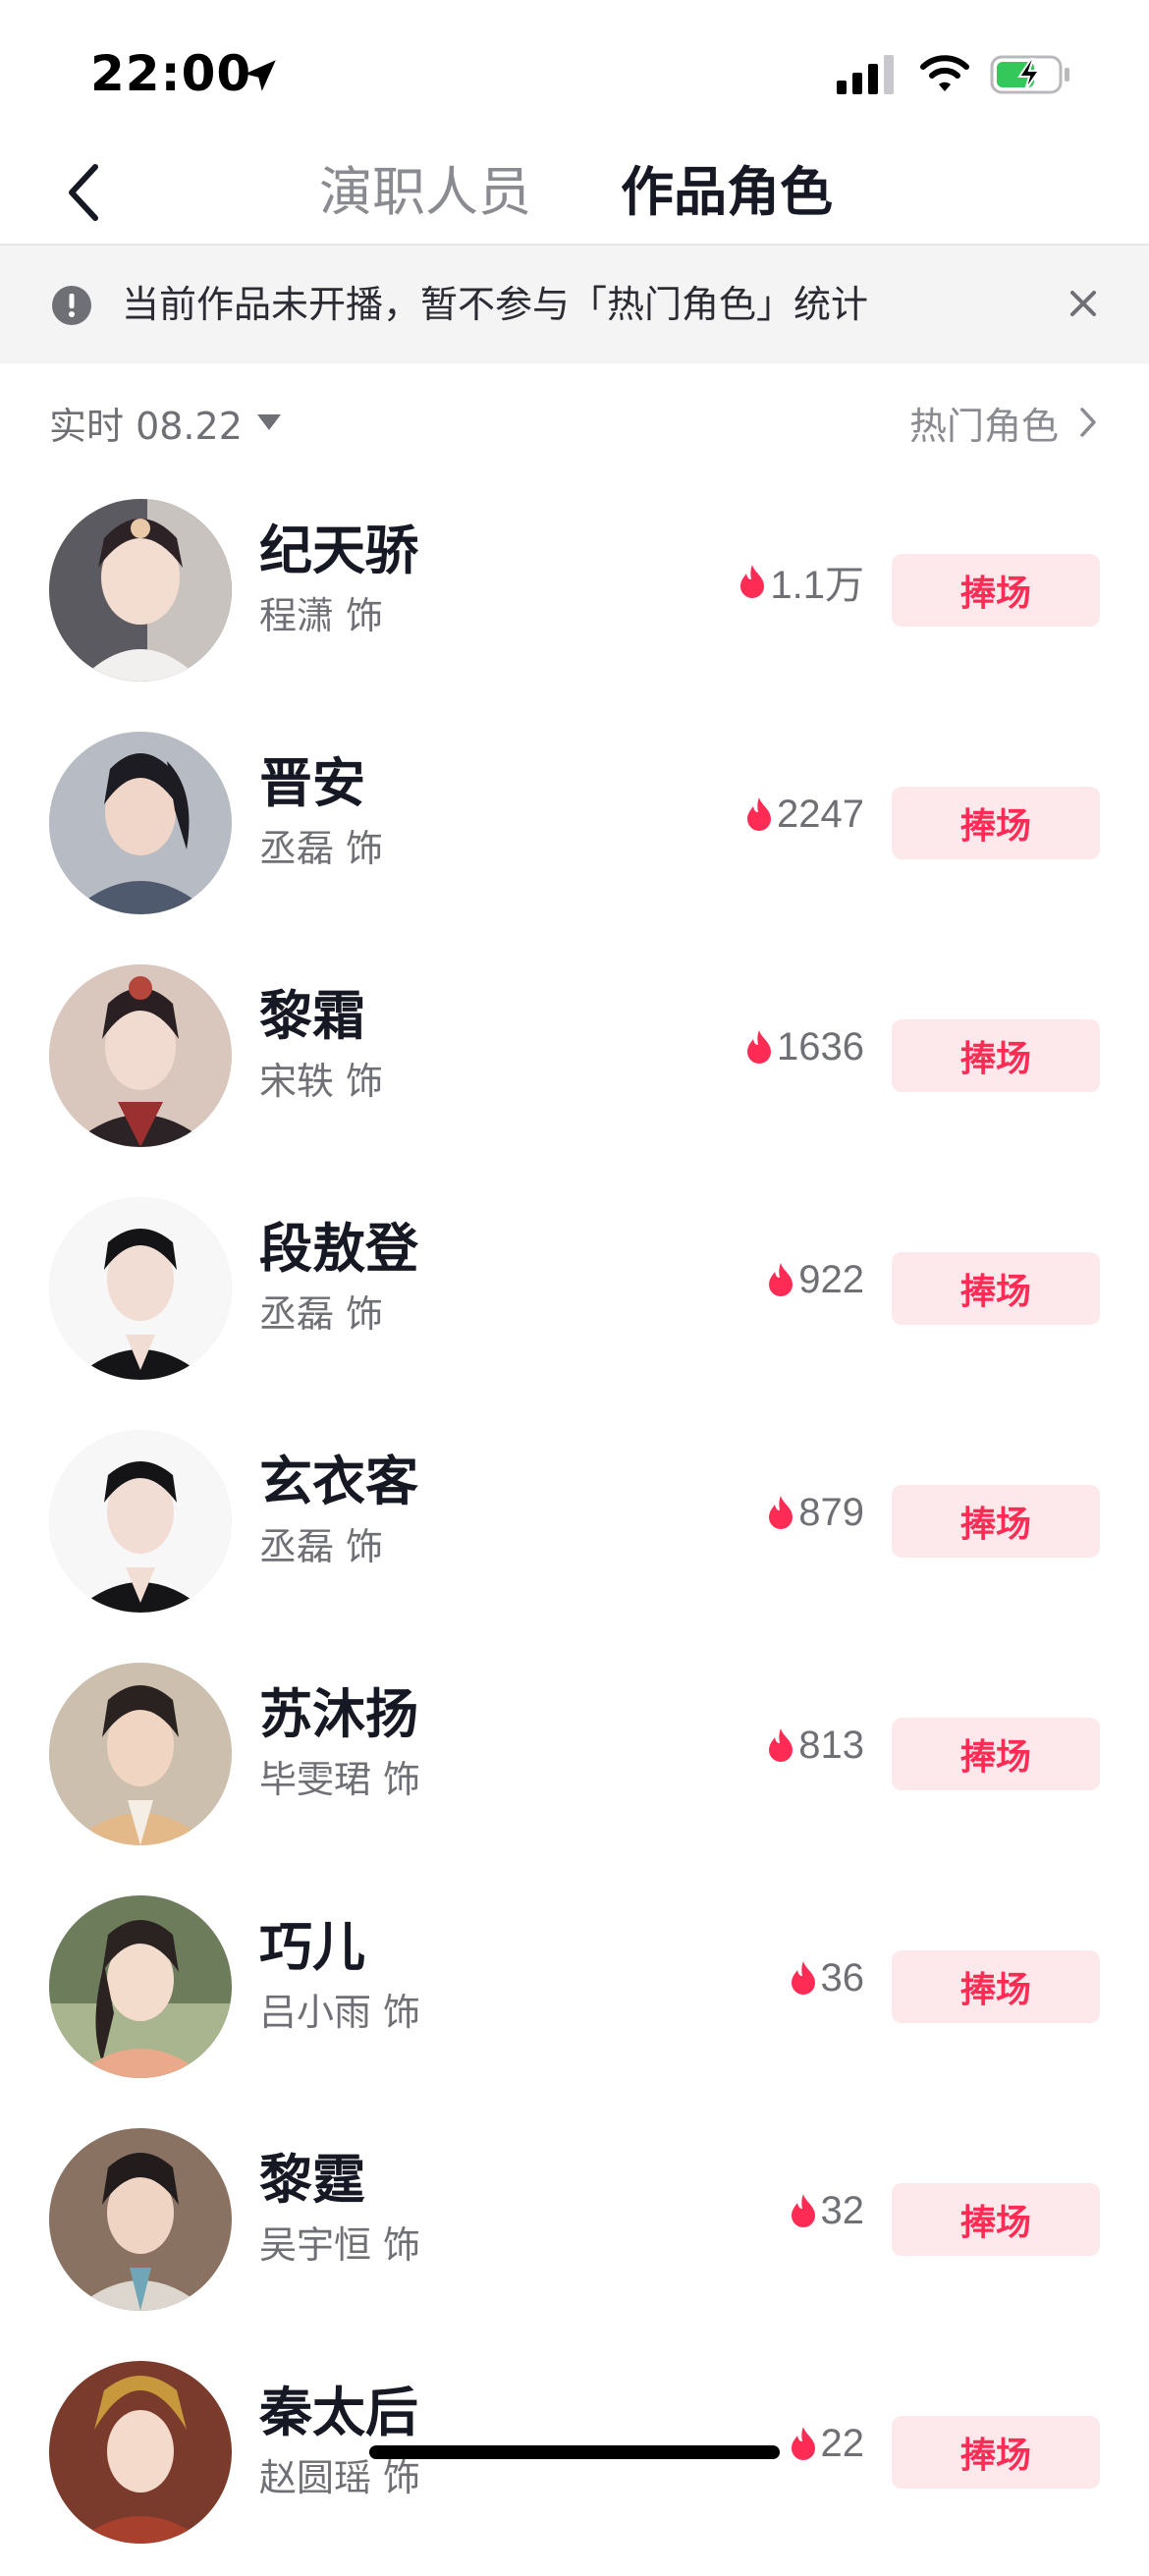  What do you see at coordinates (495, 304) in the screenshot?
I see `notice-text: 当前作品未开播，暂不参与「热门角色」统计` at bounding box center [495, 304].